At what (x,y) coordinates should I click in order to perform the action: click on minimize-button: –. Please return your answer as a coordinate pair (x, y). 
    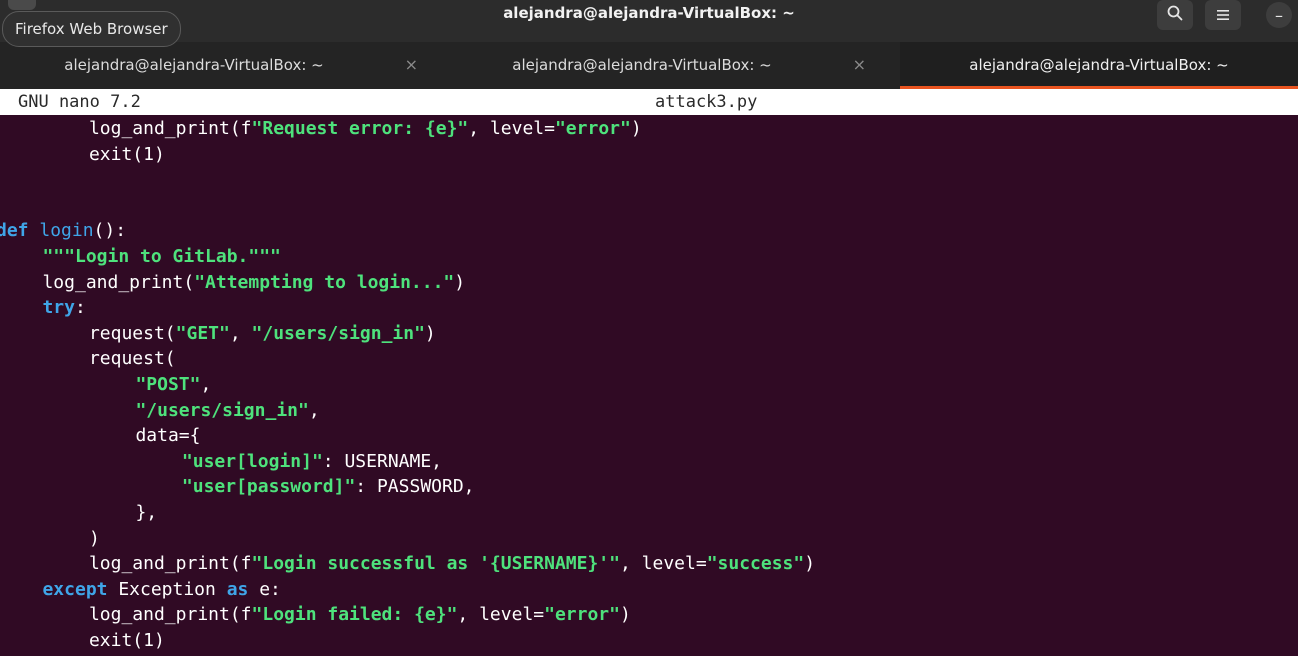
    Looking at the image, I should click on (1279, 15).